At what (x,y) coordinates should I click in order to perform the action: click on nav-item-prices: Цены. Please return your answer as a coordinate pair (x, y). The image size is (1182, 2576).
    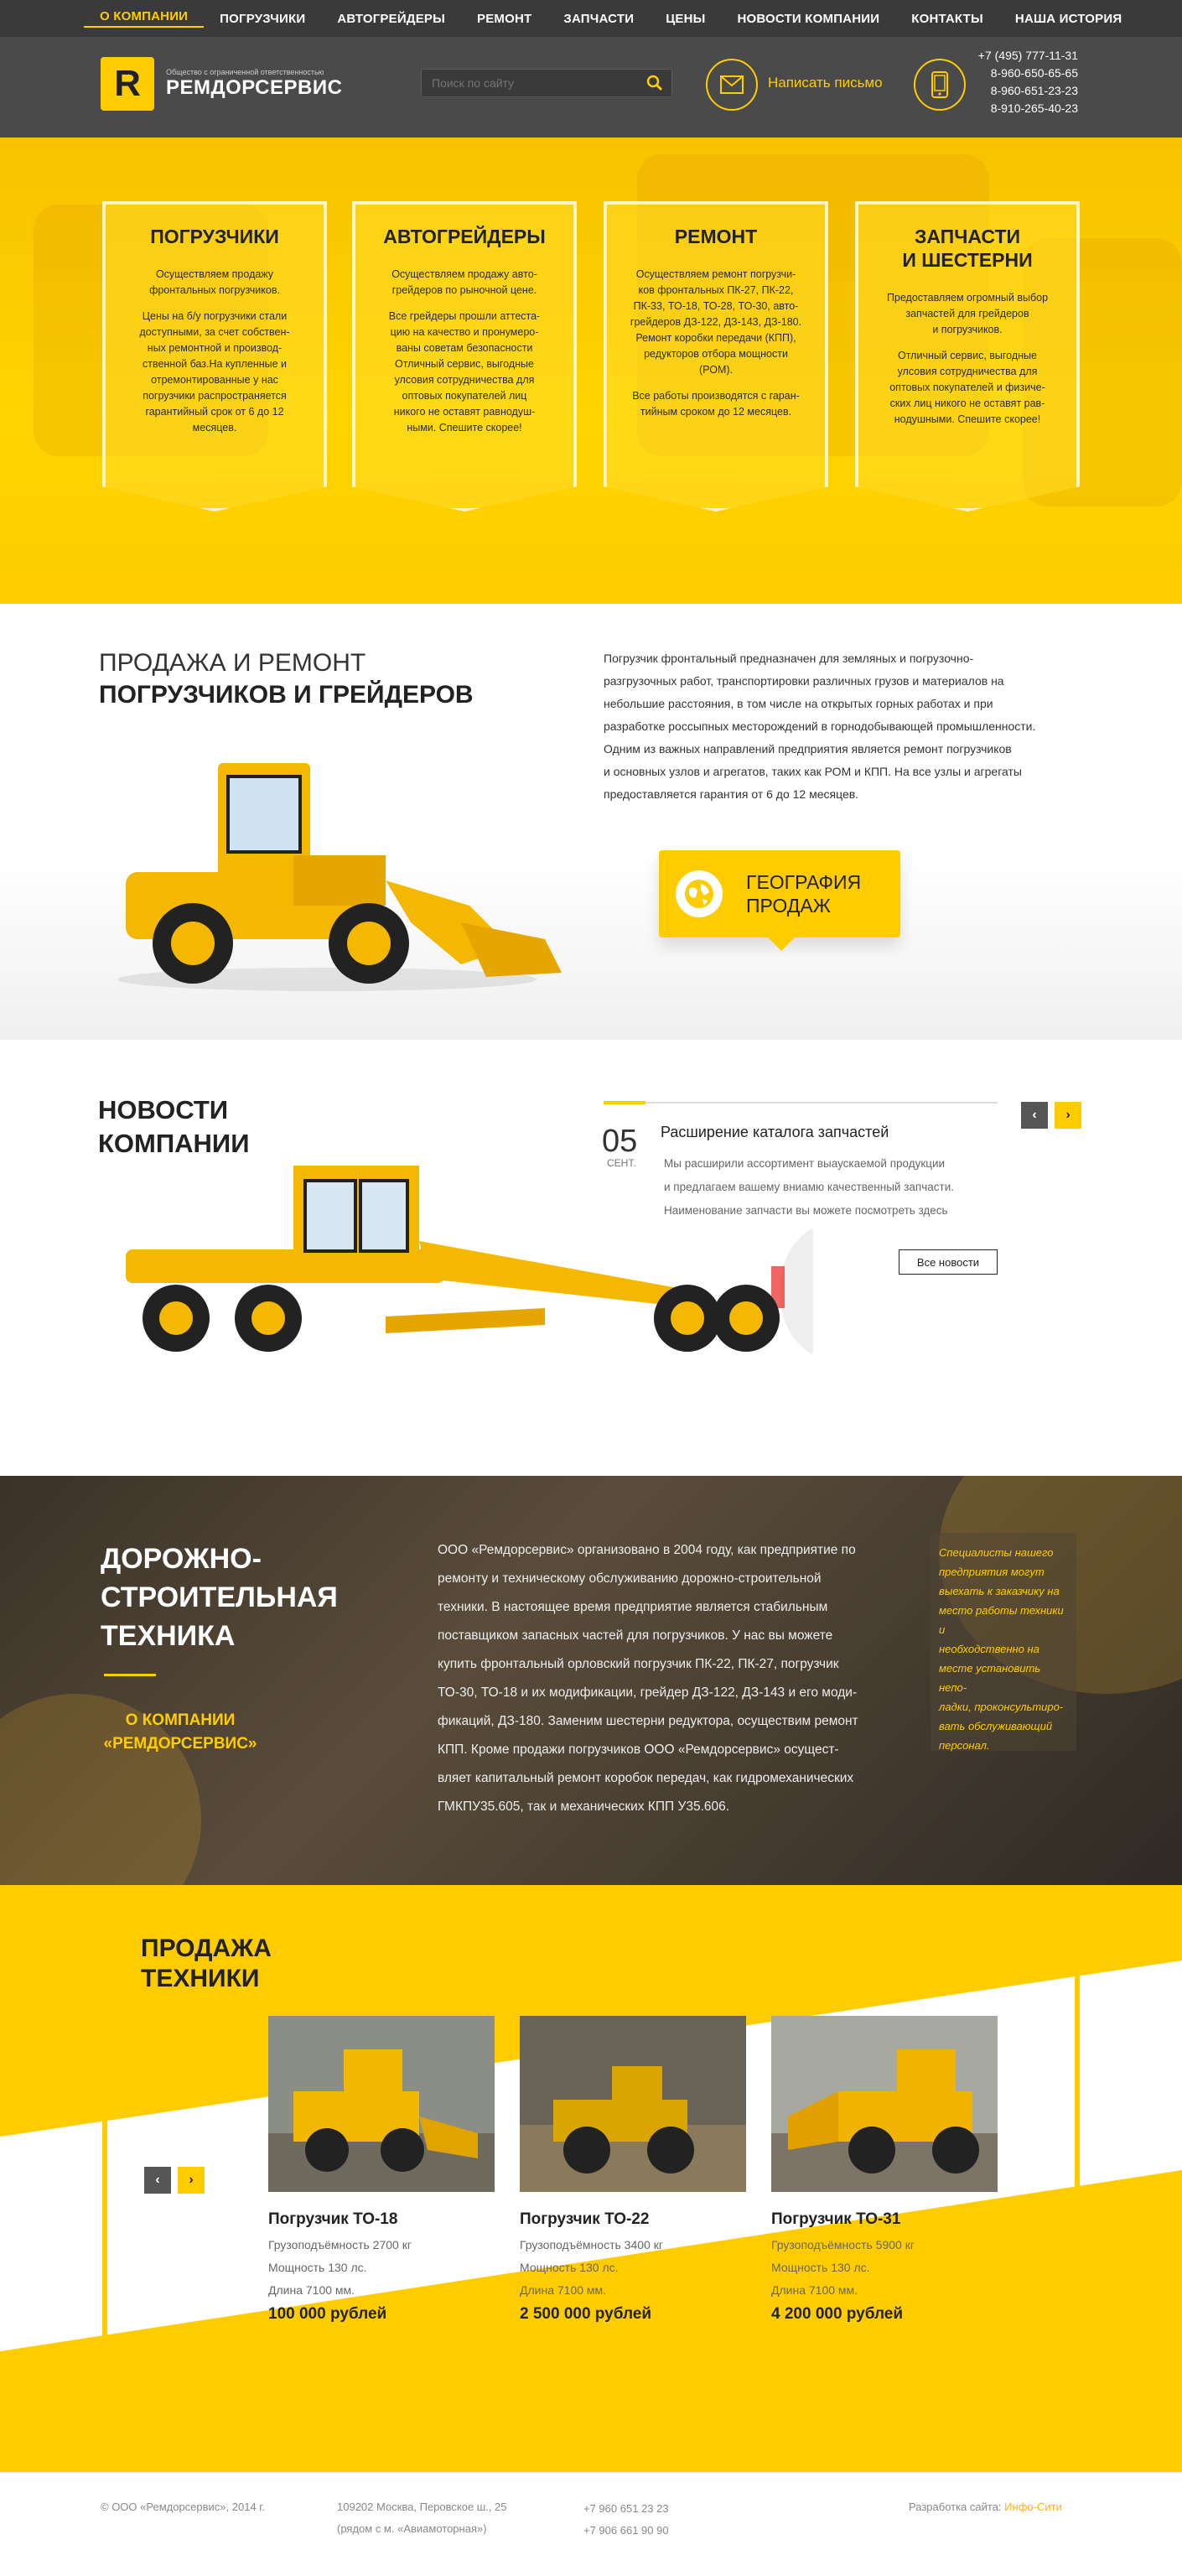
    Looking at the image, I should click on (685, 19).